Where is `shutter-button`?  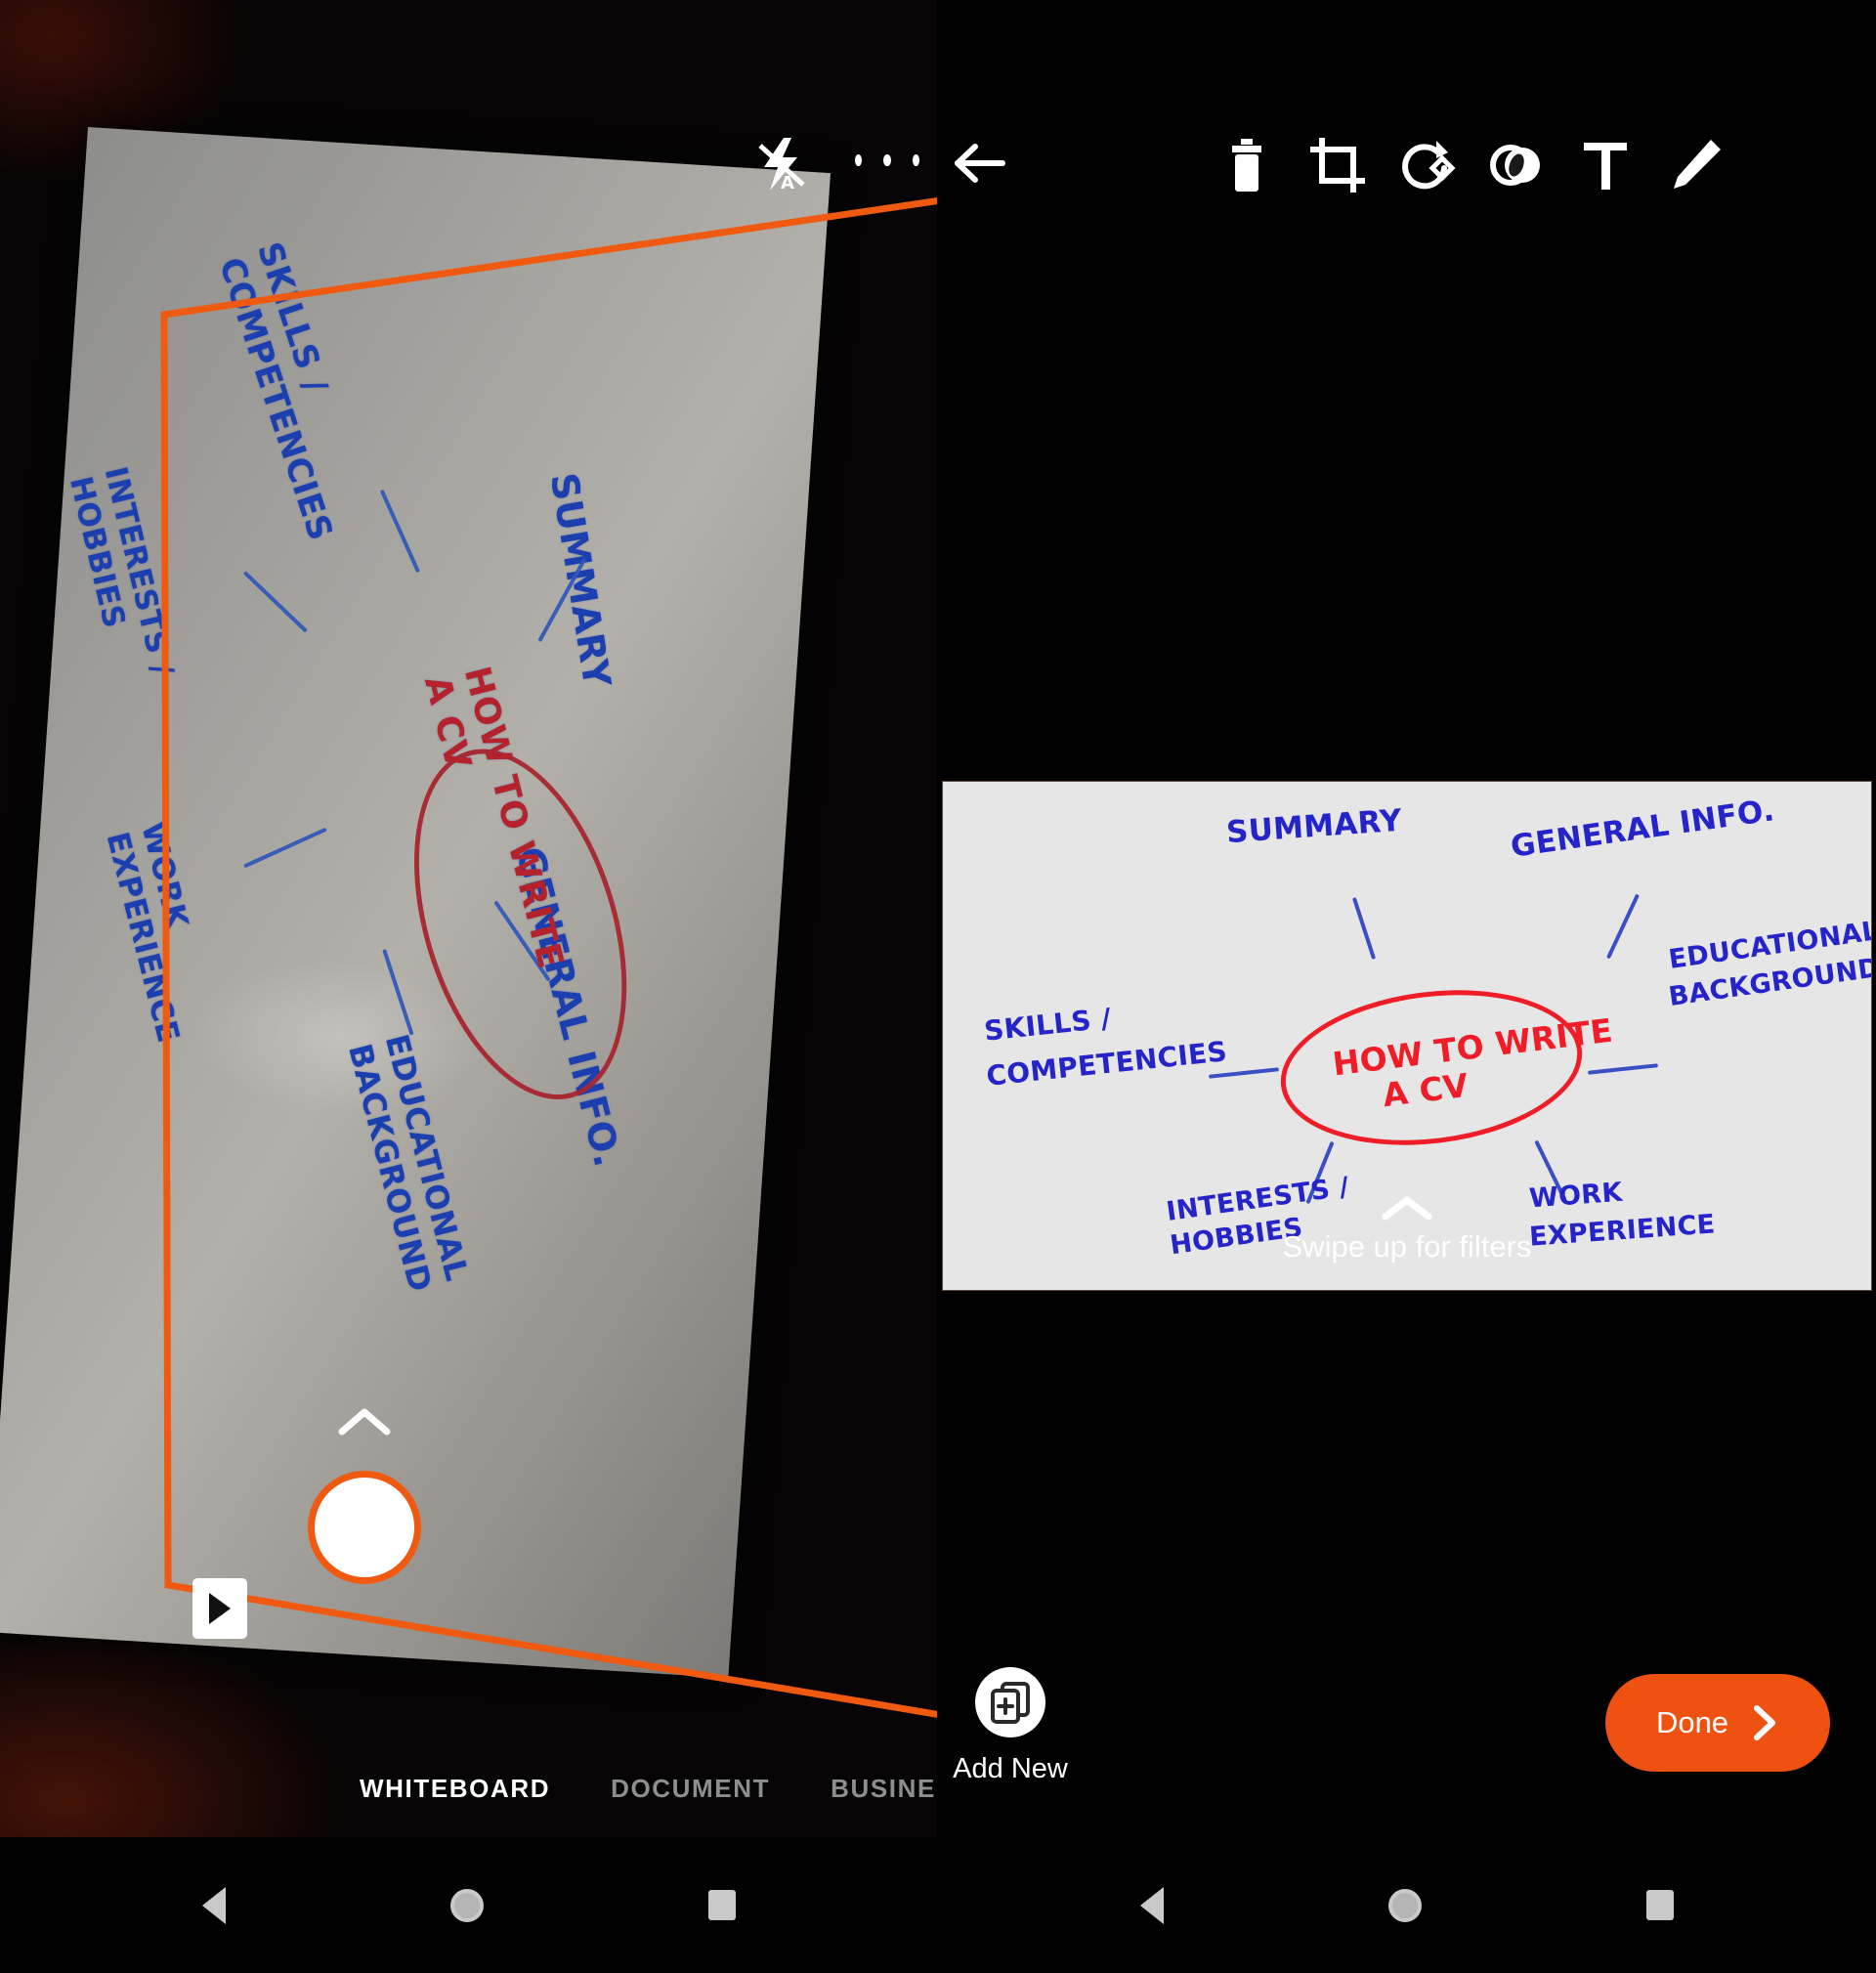 shutter-button is located at coordinates (364, 1527).